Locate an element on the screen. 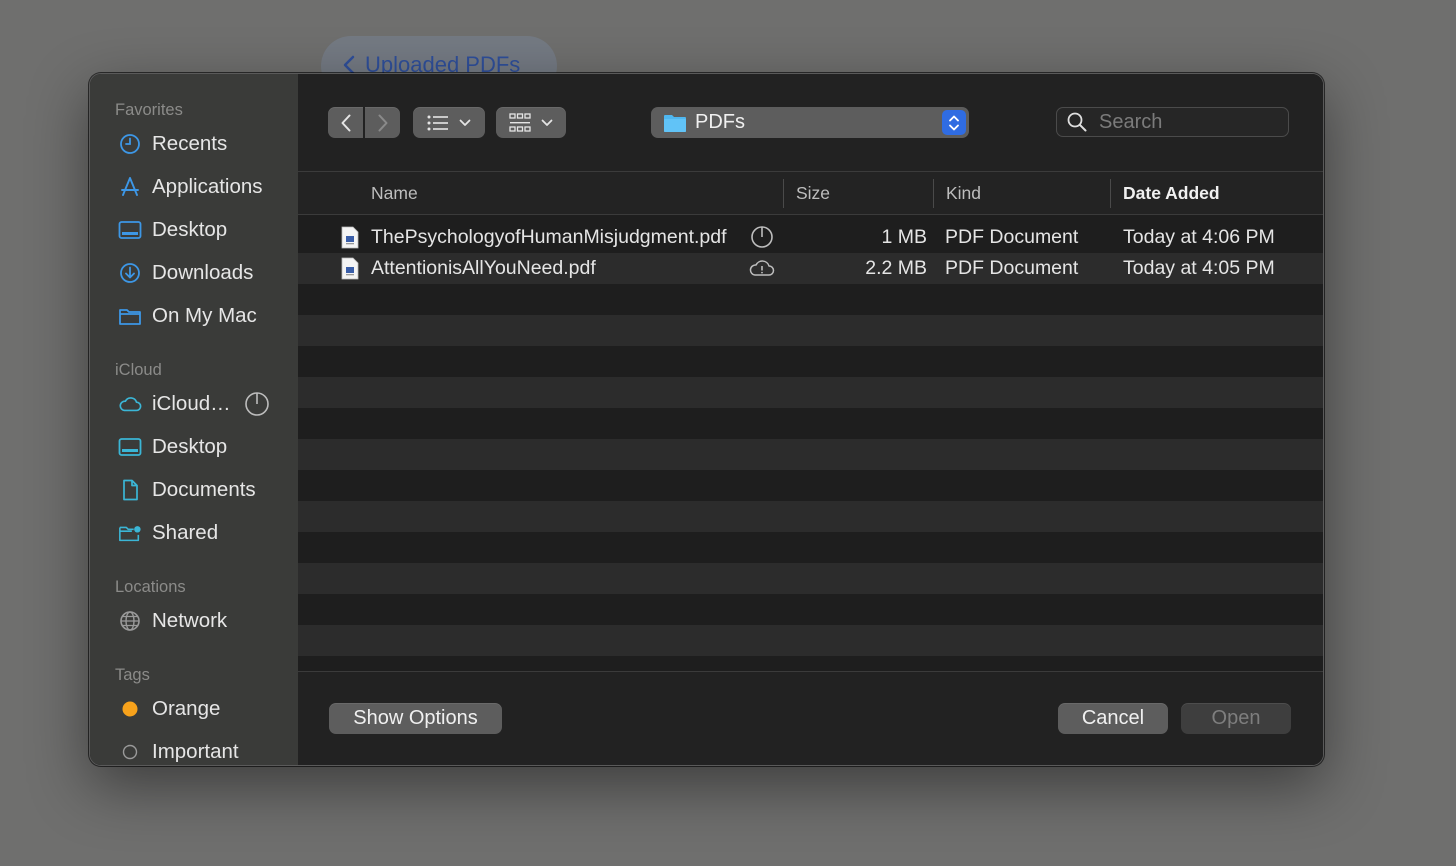 Image resolution: width=1456 pixels, height=866 pixels. file-date: Today at 4:05 PM is located at coordinates (1199, 268).